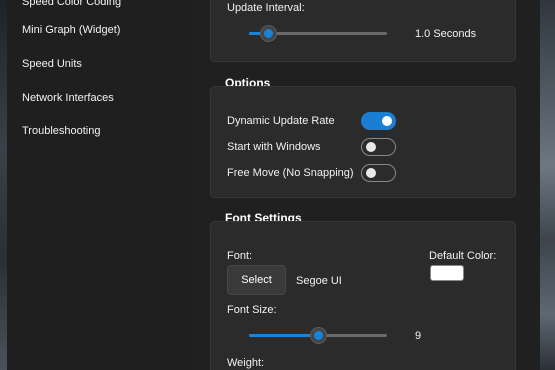  Describe the element at coordinates (61, 131) in the screenshot. I see `sidebar-item-troubleshooting: Troubleshooting` at that location.